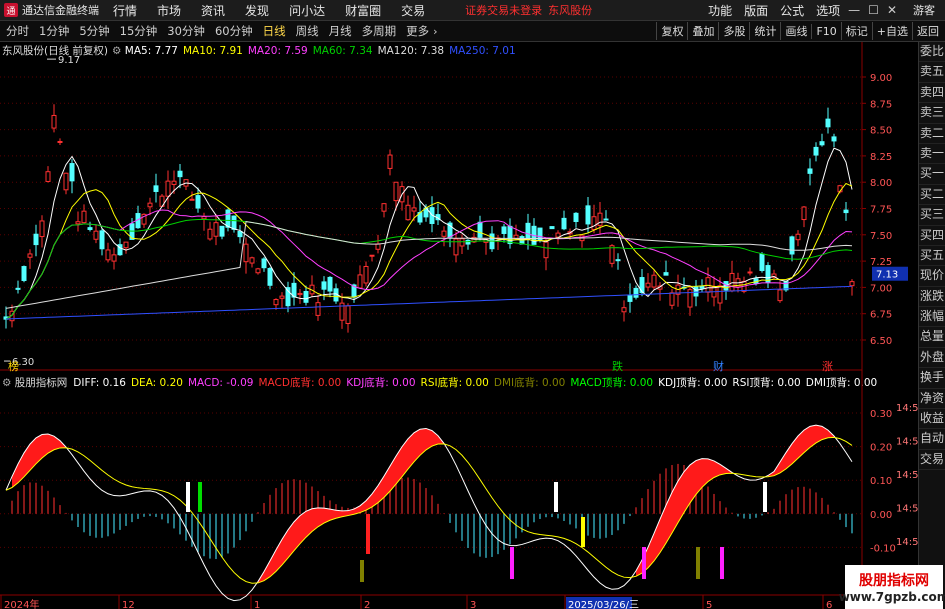 The height and width of the screenshot is (609, 945). I want to click on side-panel-item: 净资, so click(932, 399).